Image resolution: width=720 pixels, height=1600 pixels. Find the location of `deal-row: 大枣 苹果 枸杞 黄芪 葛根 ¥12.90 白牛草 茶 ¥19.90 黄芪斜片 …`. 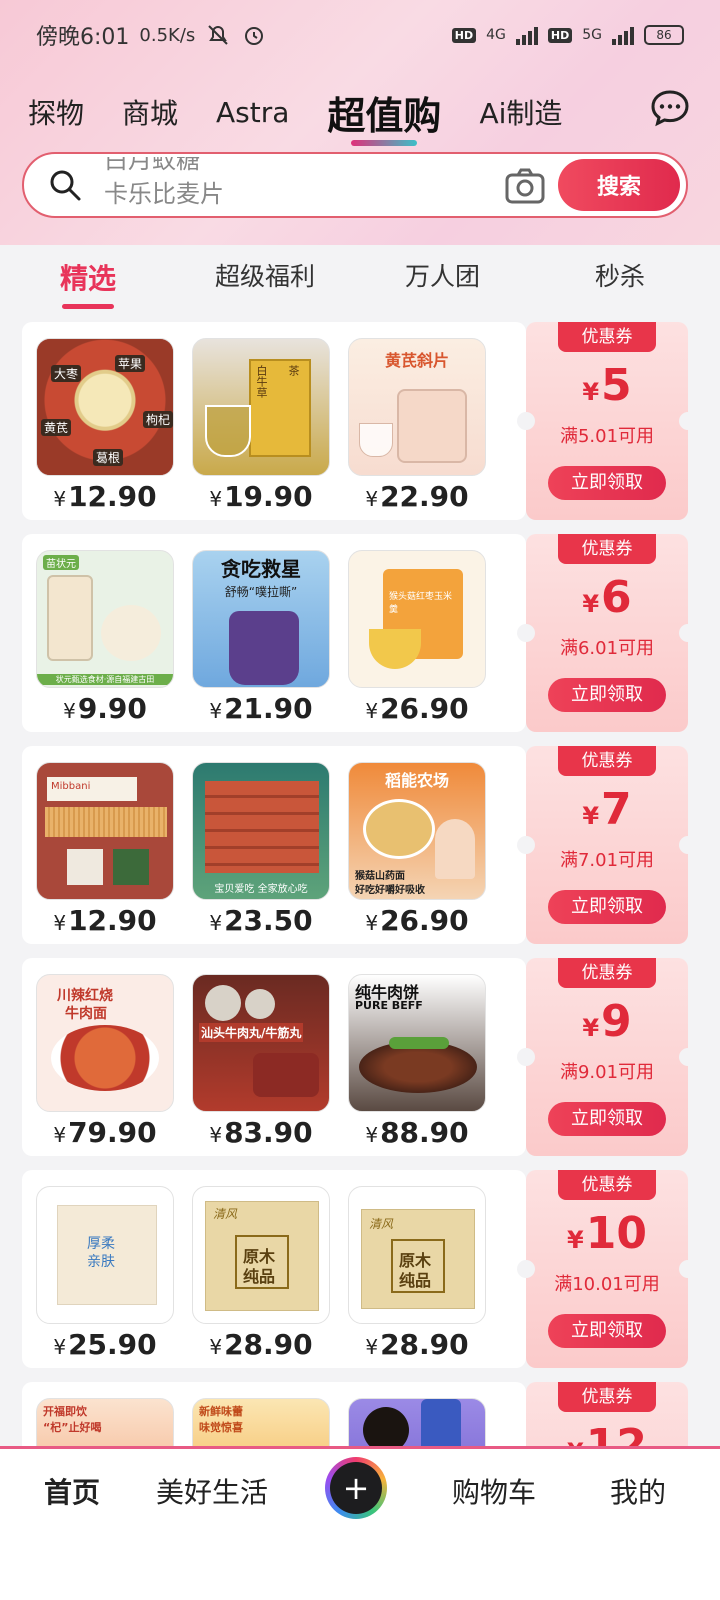

deal-row: 大枣 苹果 枸杞 黄芪 葛根 ¥12.90 白牛草 茶 ¥19.90 黄芪斜片 … is located at coordinates (359, 421).